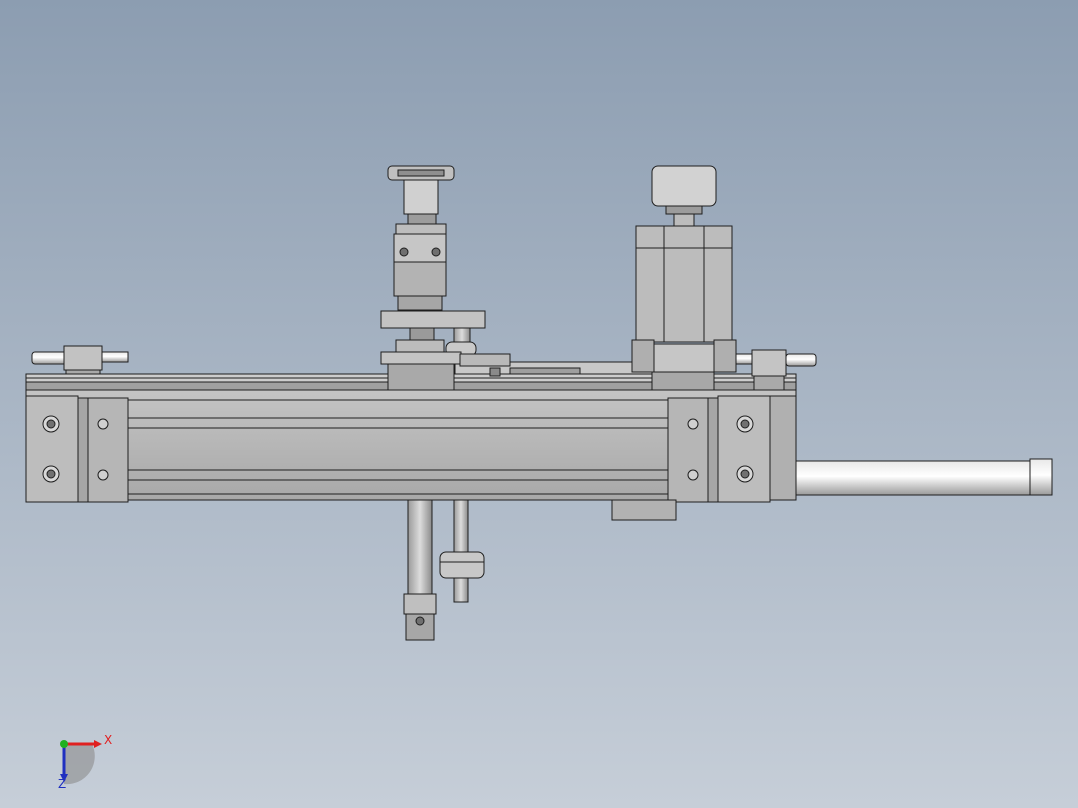  Describe the element at coordinates (684, 278) in the screenshot. I see `right-servo-motor` at that location.